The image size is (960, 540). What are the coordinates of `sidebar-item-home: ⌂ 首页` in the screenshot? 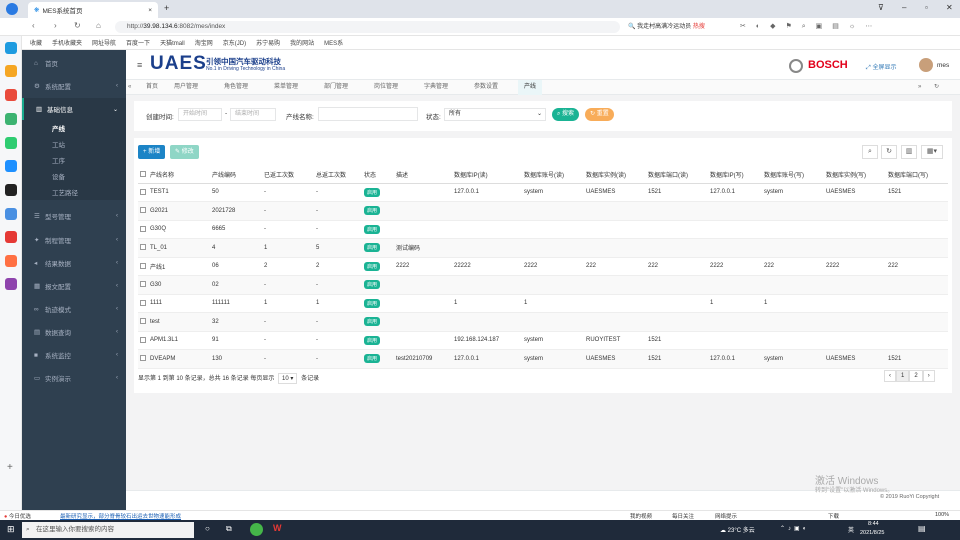 It's located at (74, 63).